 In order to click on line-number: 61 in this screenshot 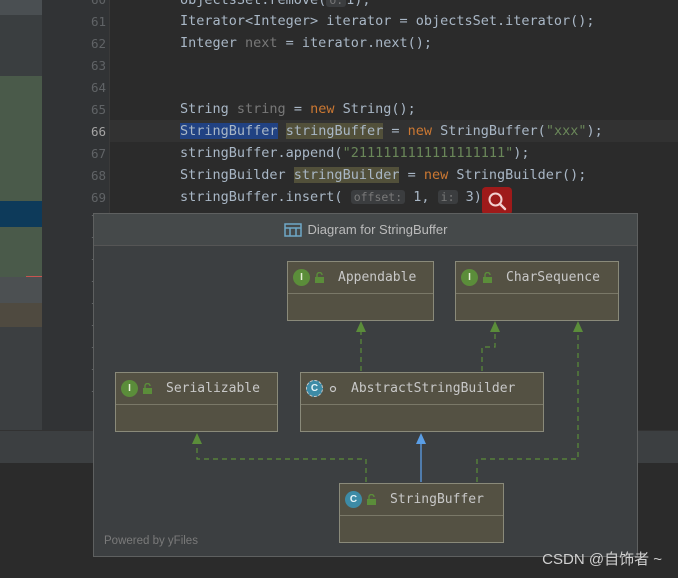, I will do `click(98, 21)`.